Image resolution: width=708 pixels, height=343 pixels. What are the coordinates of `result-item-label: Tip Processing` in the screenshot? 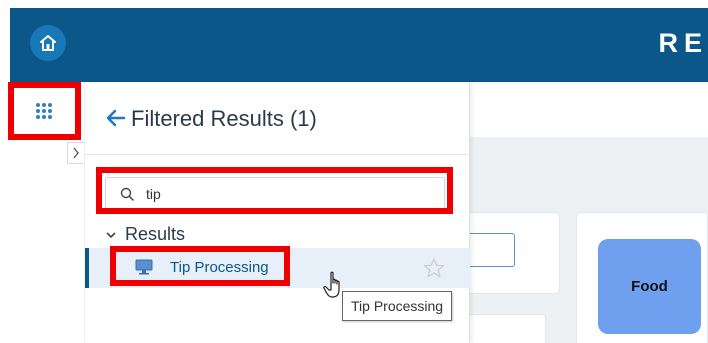 It's located at (219, 267).